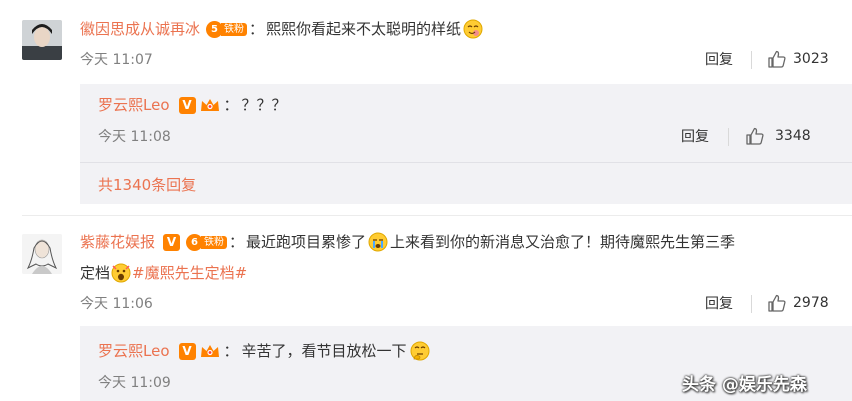 Image resolution: width=852 pixels, height=401 pixels. What do you see at coordinates (793, 136) in the screenshot?
I see `like-count: 3348` at bounding box center [793, 136].